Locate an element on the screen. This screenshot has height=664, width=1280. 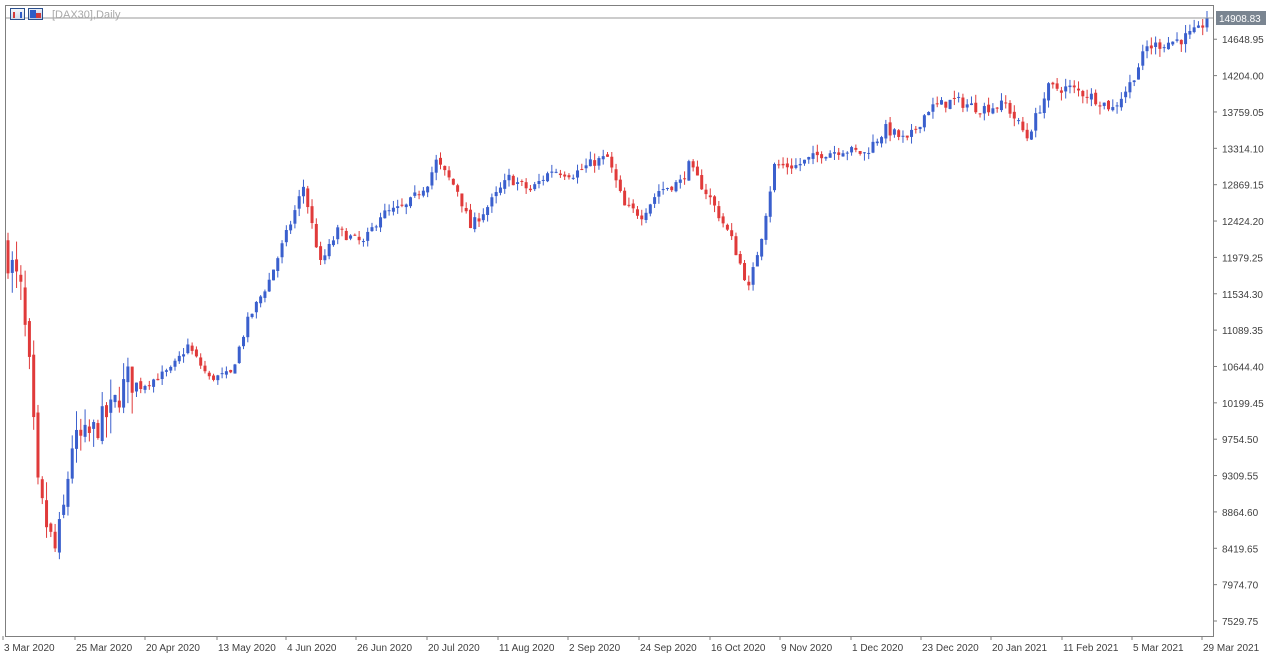
y-tick-label: 9309.55 is located at coordinates (1240, 477).